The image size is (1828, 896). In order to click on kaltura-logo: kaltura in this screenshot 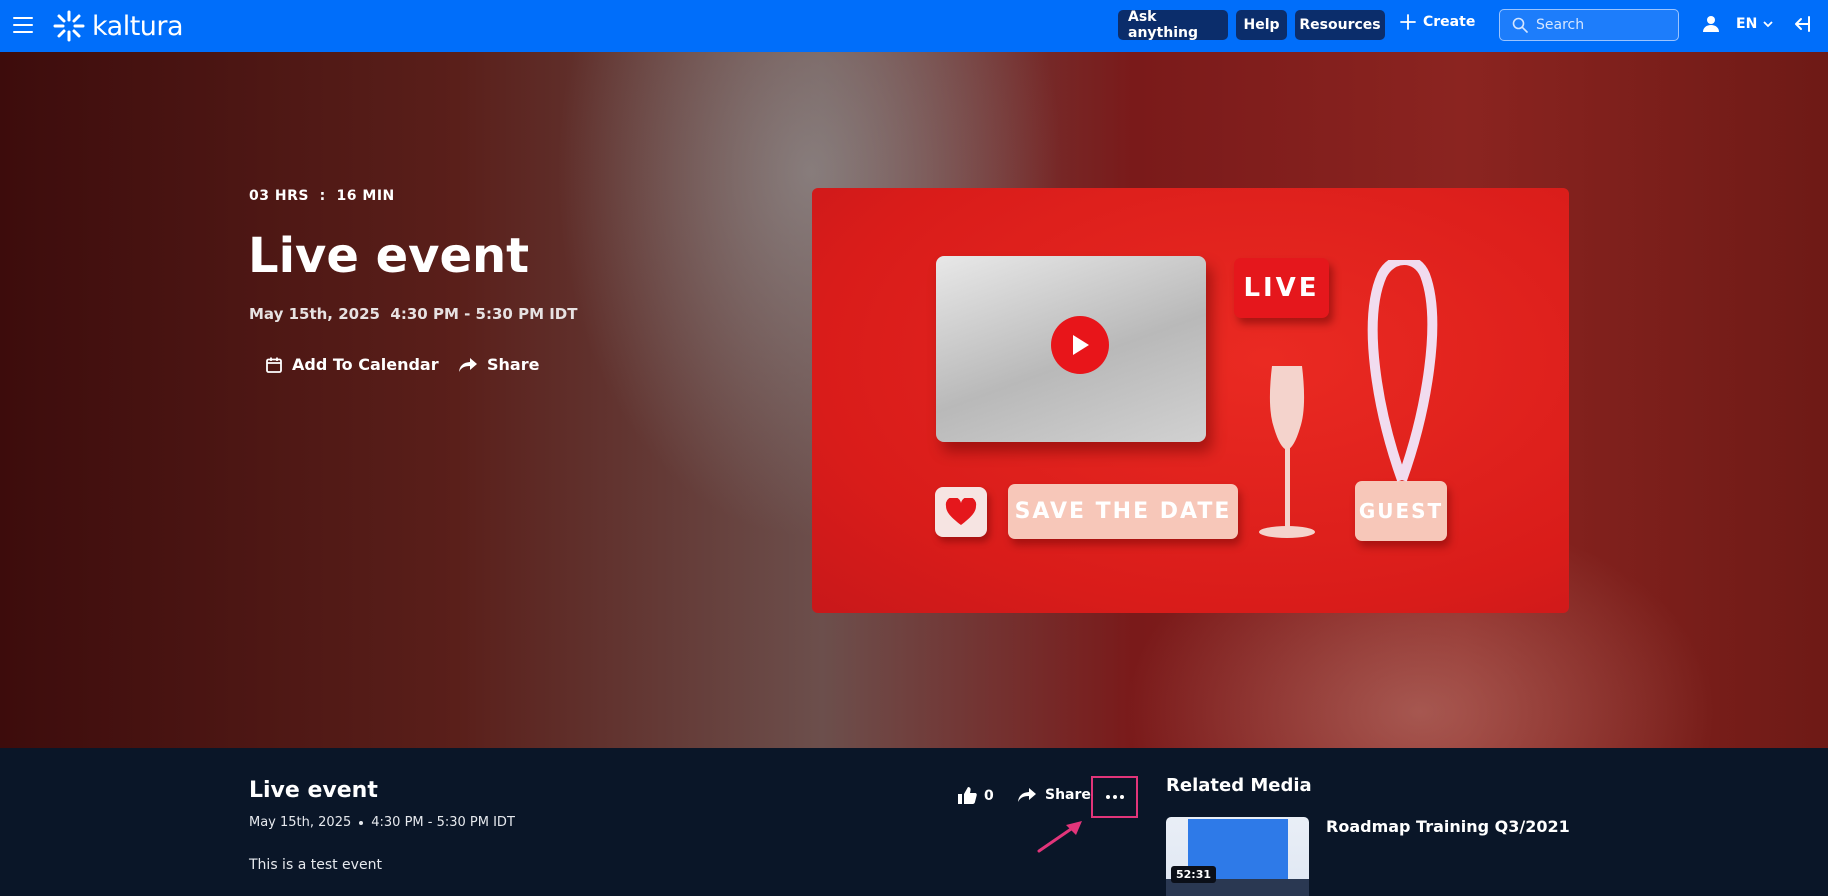, I will do `click(118, 26)`.